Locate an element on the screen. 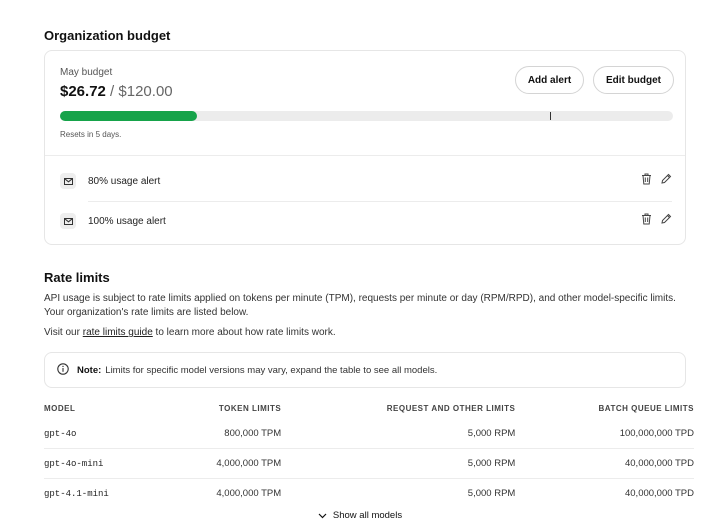  token-limit: 800,000 TPM is located at coordinates (218, 434).